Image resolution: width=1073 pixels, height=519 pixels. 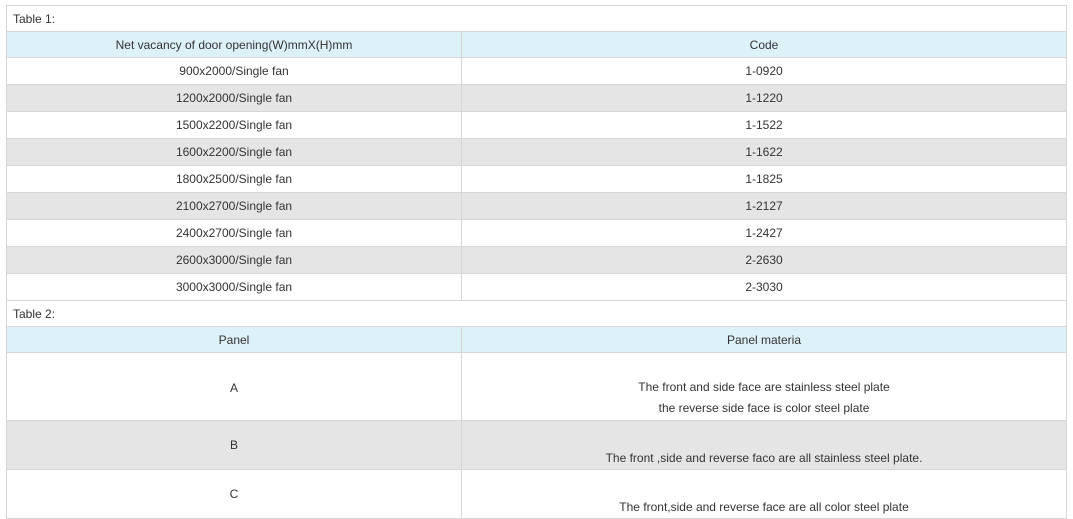 I want to click on table2-caption-row: Table 2:, so click(x=536, y=313).